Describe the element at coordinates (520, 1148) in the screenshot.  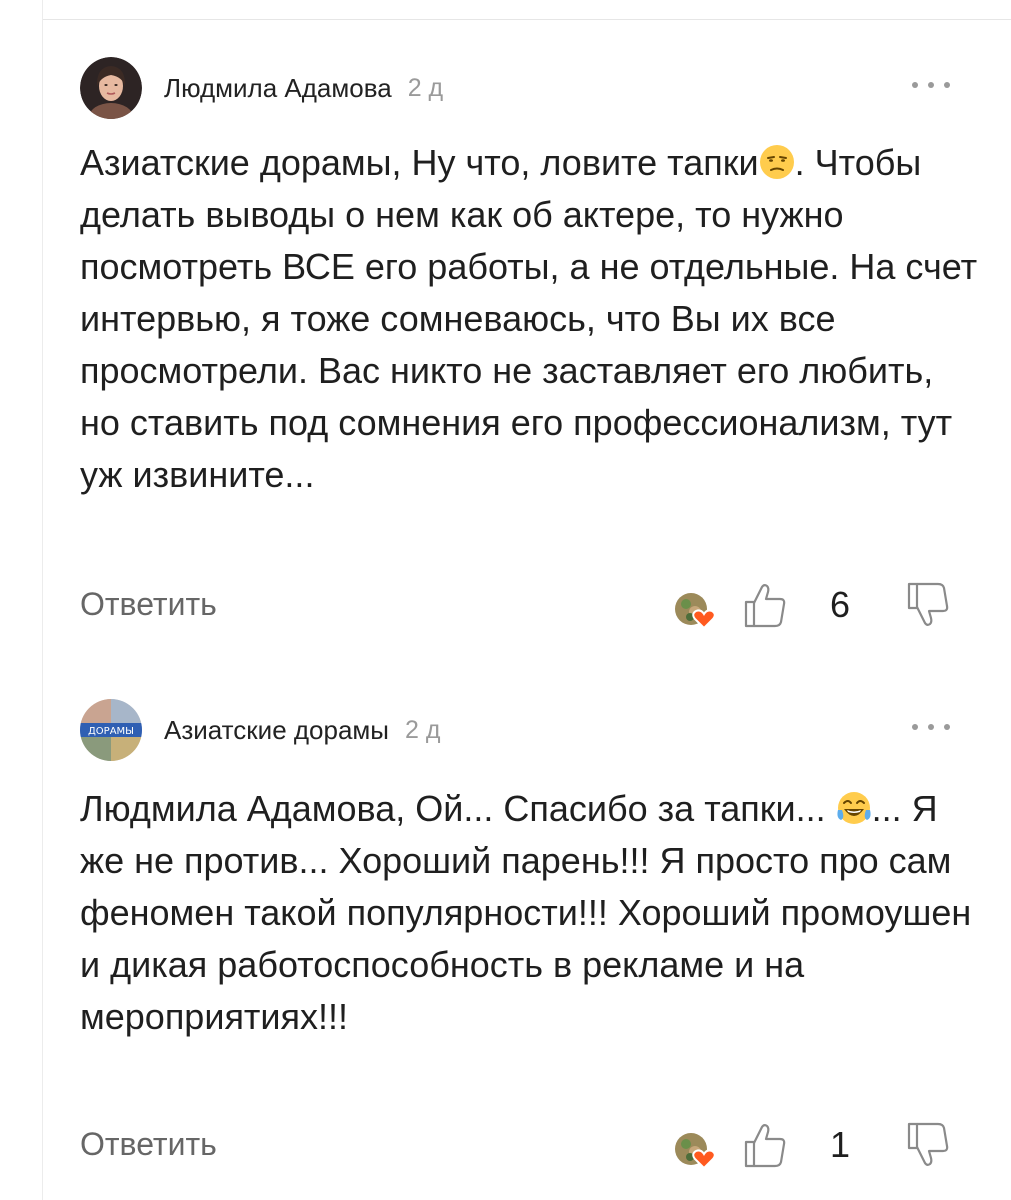
I see `comment-actions: Ответить 1` at that location.